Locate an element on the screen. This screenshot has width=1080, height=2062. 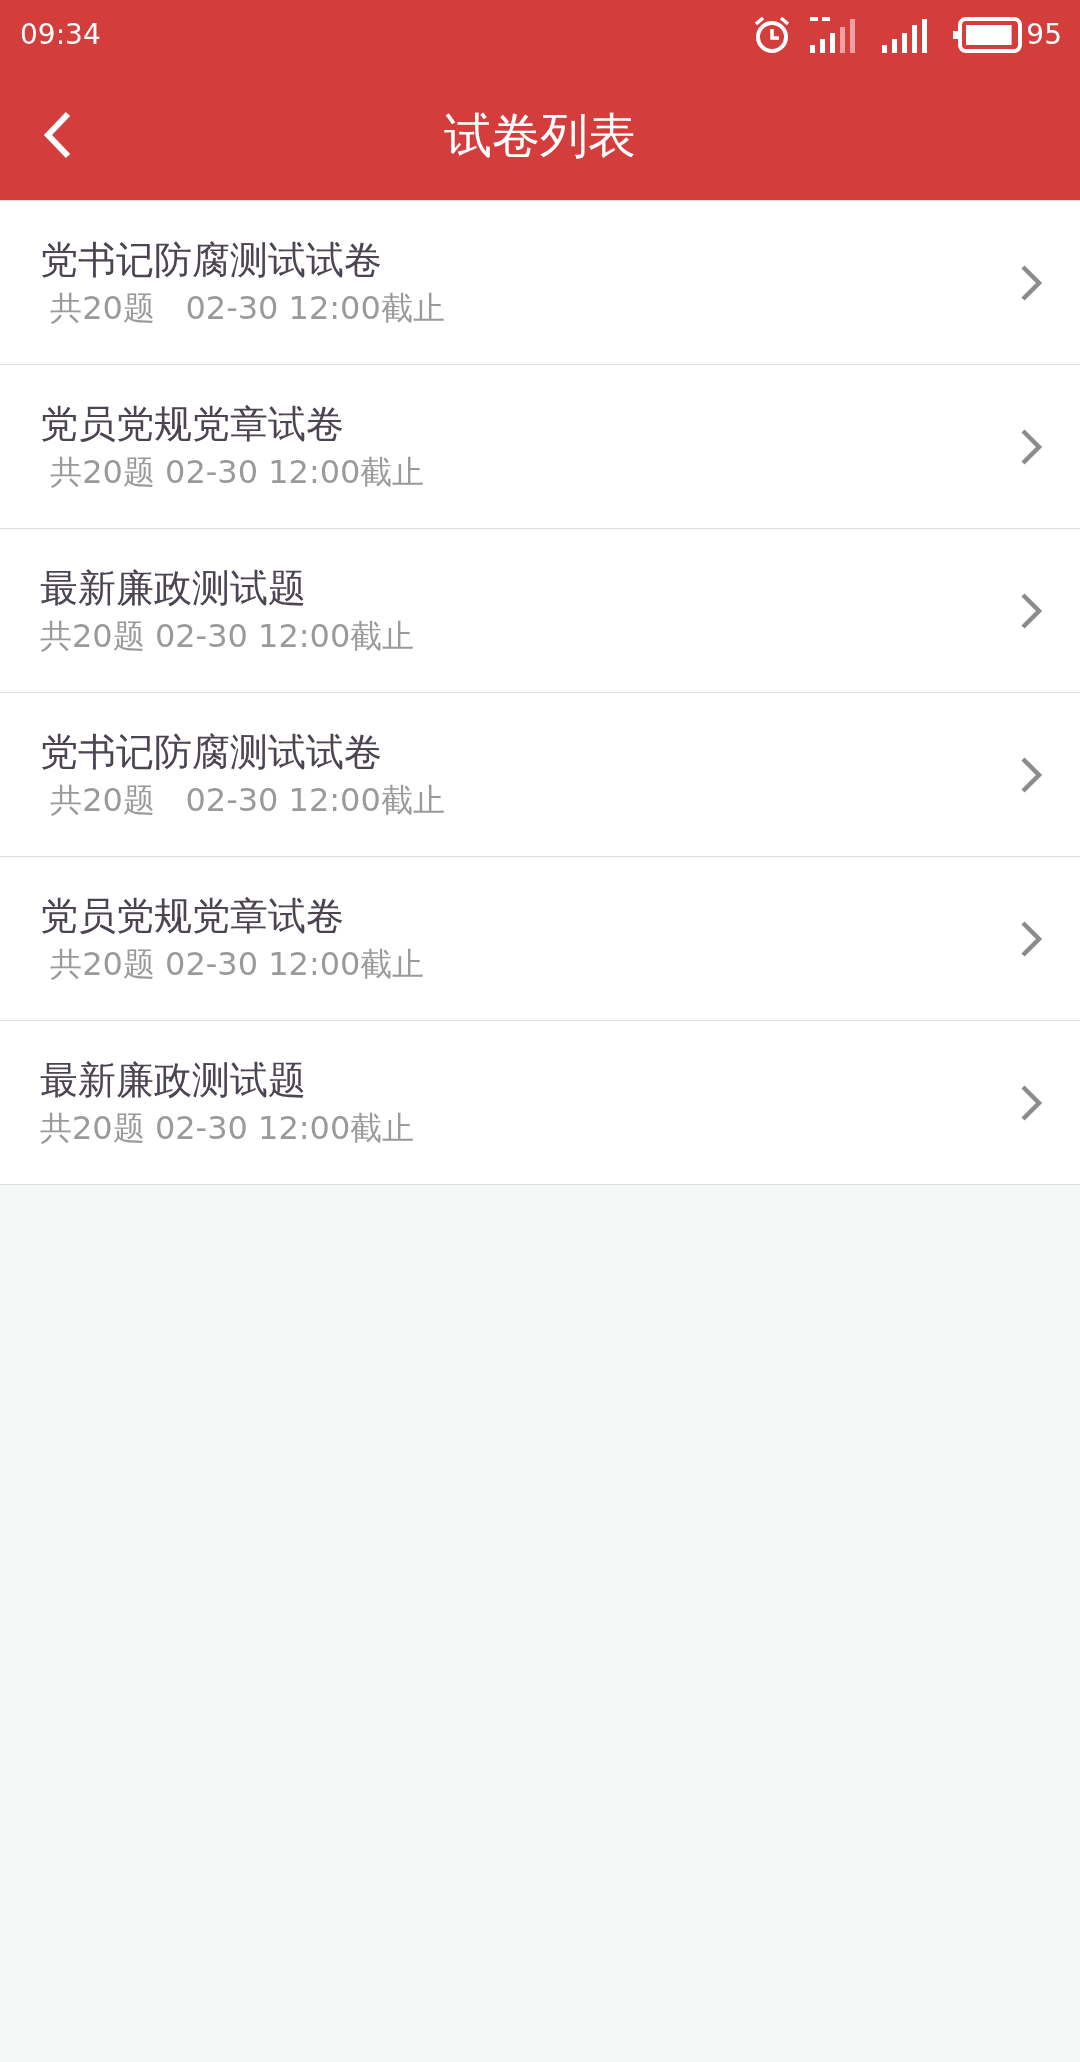
status-time: 09:34 is located at coordinates (60, 35).